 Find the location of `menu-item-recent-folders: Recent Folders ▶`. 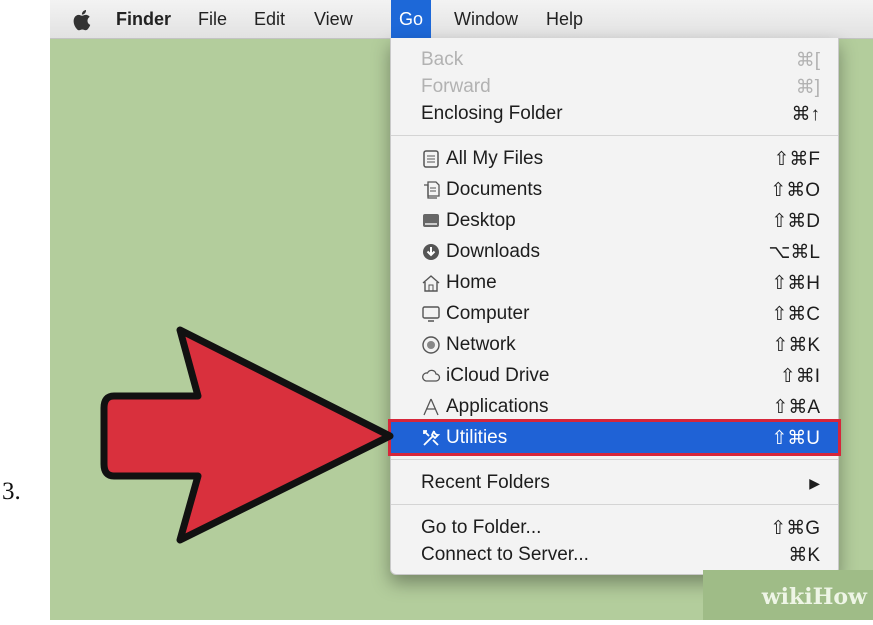

menu-item-recent-folders: Recent Folders ▶ is located at coordinates (614, 482).